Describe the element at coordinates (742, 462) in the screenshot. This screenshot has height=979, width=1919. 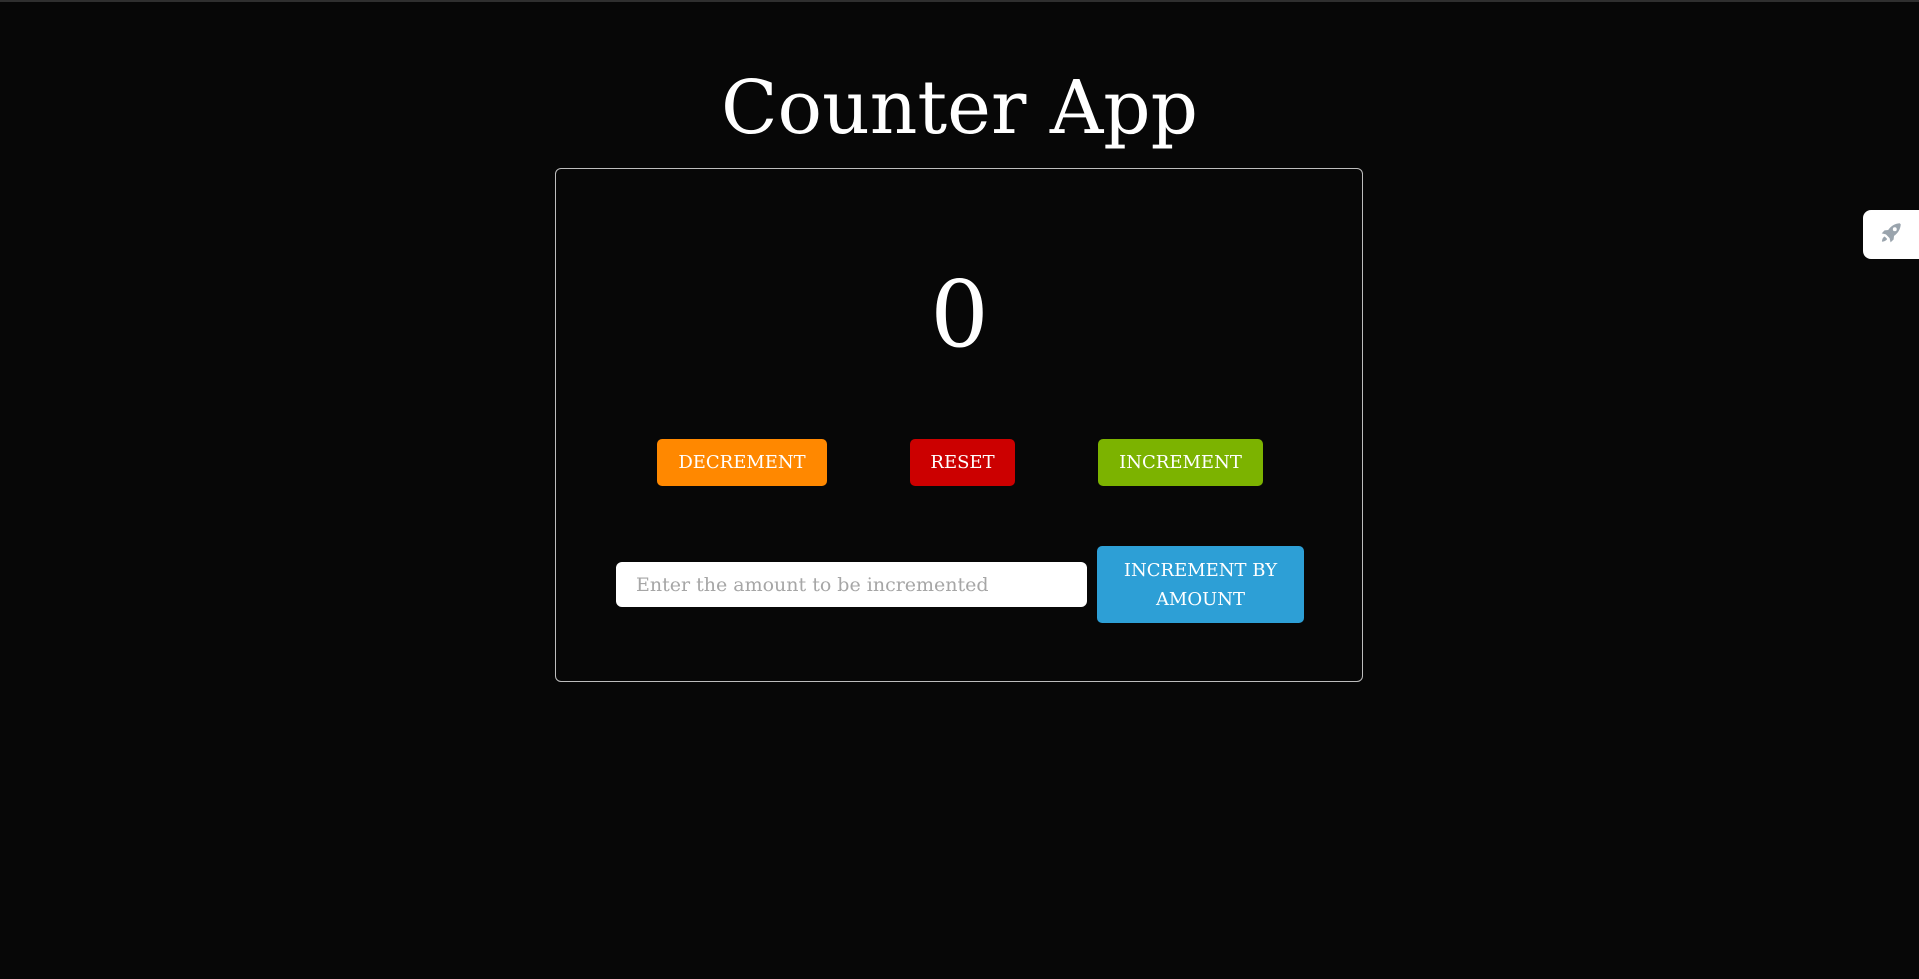
I see `decrement-button: DECREMENT` at that location.